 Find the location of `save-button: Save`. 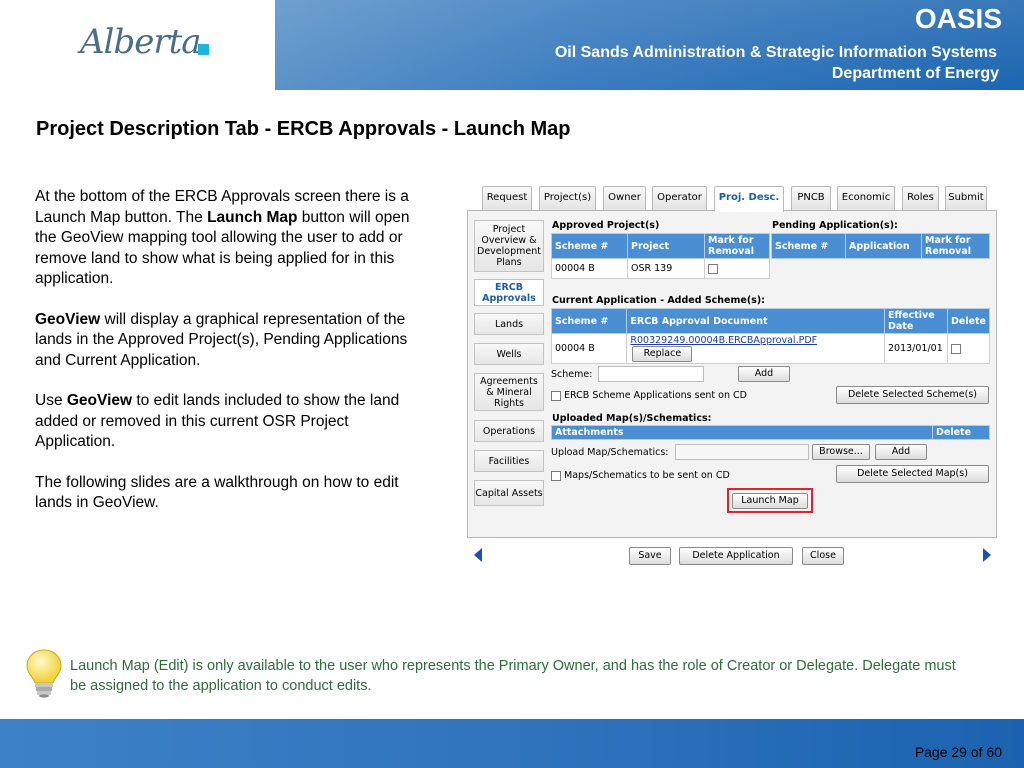

save-button: Save is located at coordinates (650, 556).